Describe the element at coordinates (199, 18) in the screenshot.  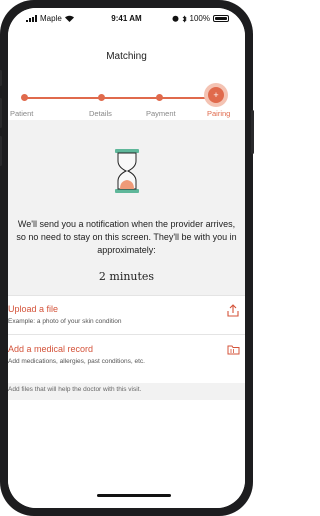
I see `battery-percent: 100%` at that location.